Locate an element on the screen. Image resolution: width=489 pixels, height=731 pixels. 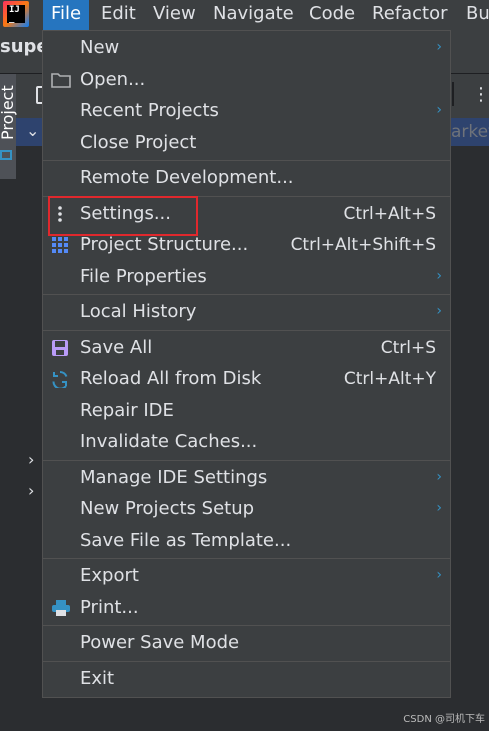
menu-item-save-all: Save All Ctrl+S is located at coordinates (246, 348).